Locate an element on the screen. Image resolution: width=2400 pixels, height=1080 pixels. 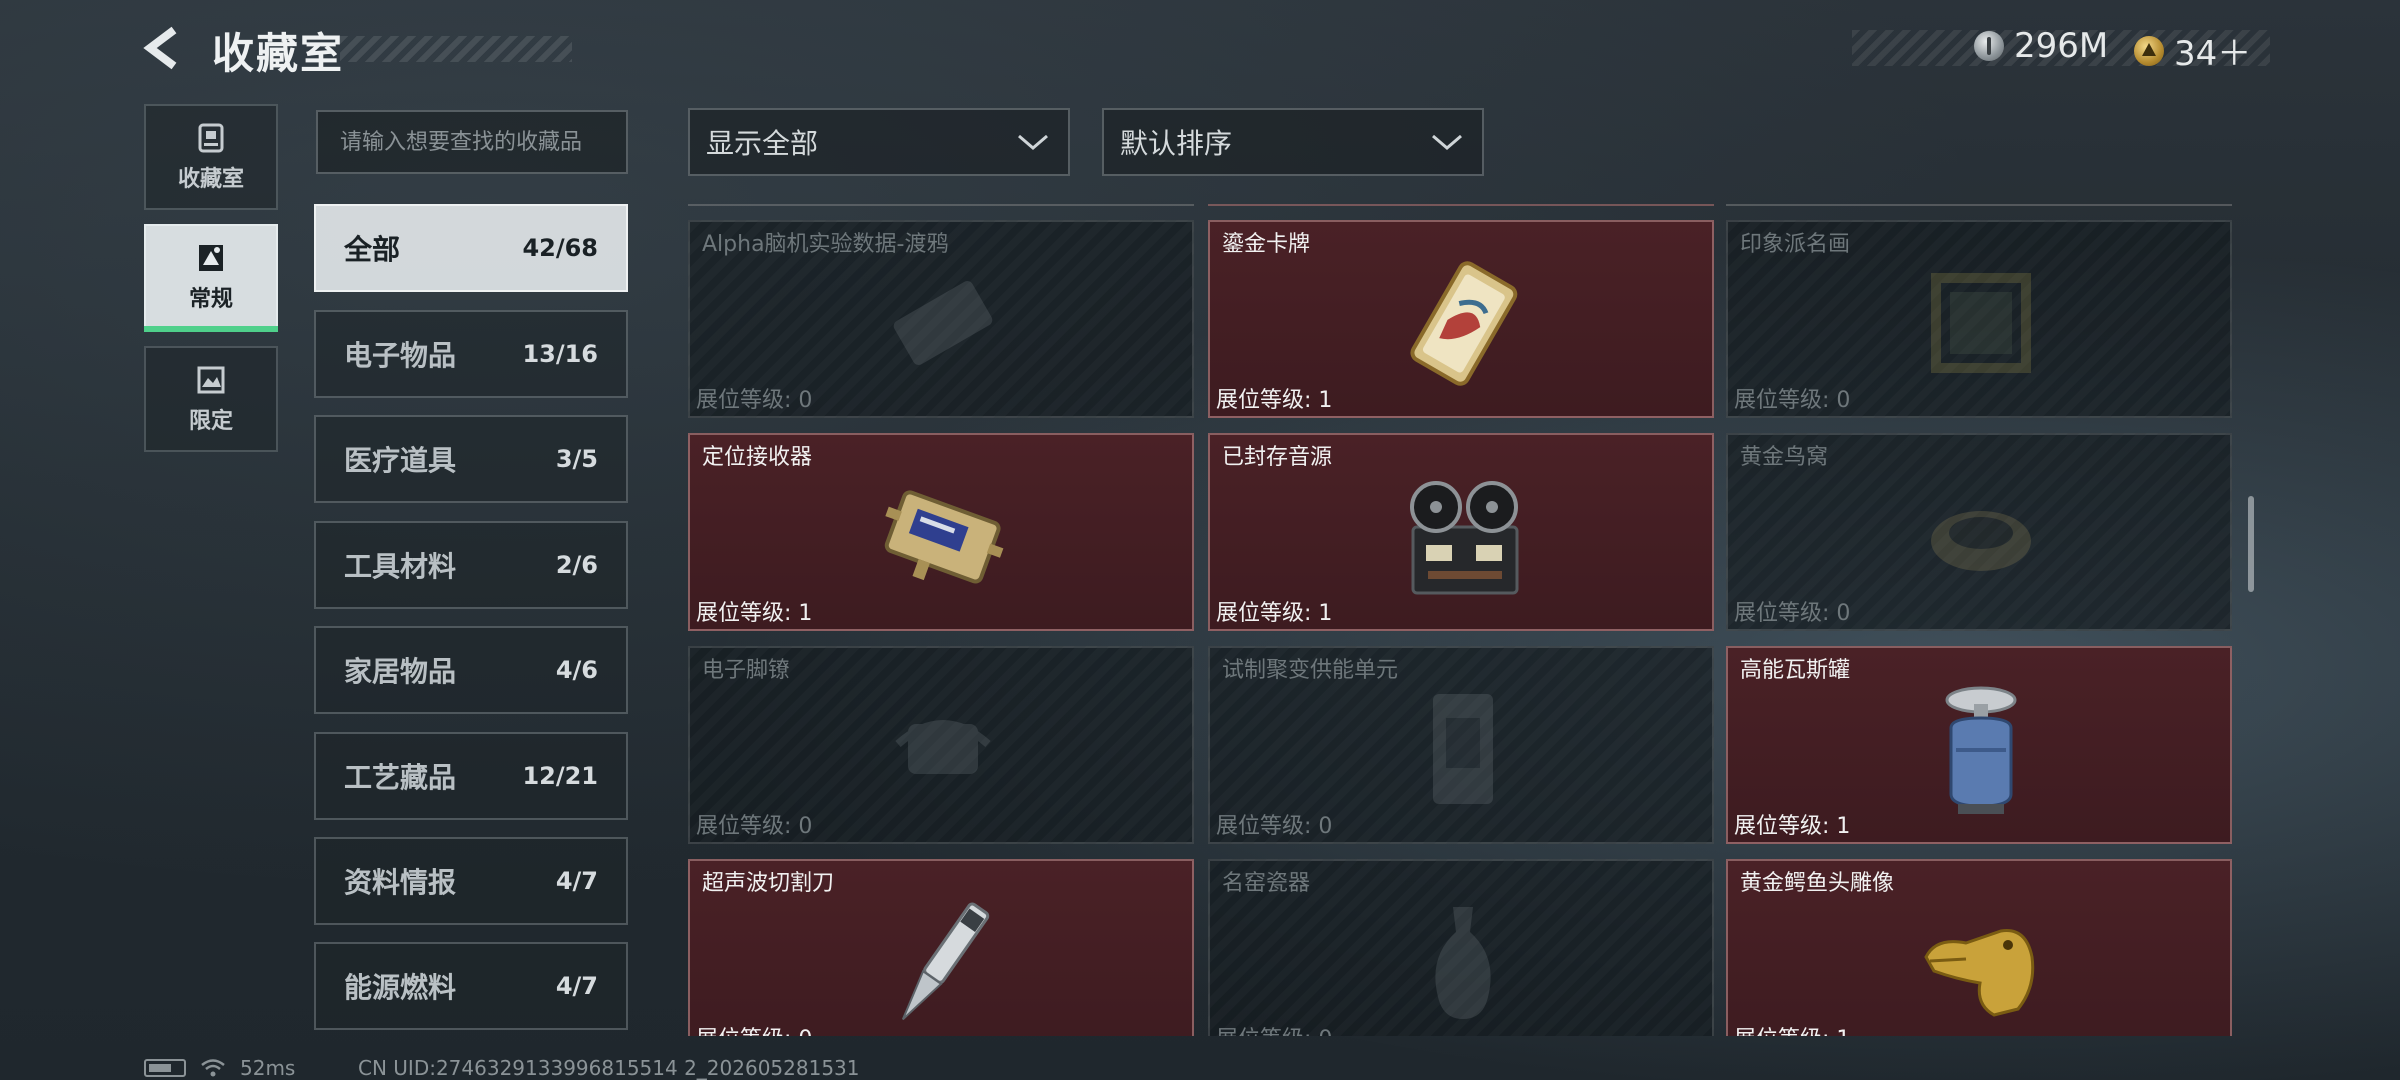
ultrasonic-cutter-icon is located at coordinates (945, 961).